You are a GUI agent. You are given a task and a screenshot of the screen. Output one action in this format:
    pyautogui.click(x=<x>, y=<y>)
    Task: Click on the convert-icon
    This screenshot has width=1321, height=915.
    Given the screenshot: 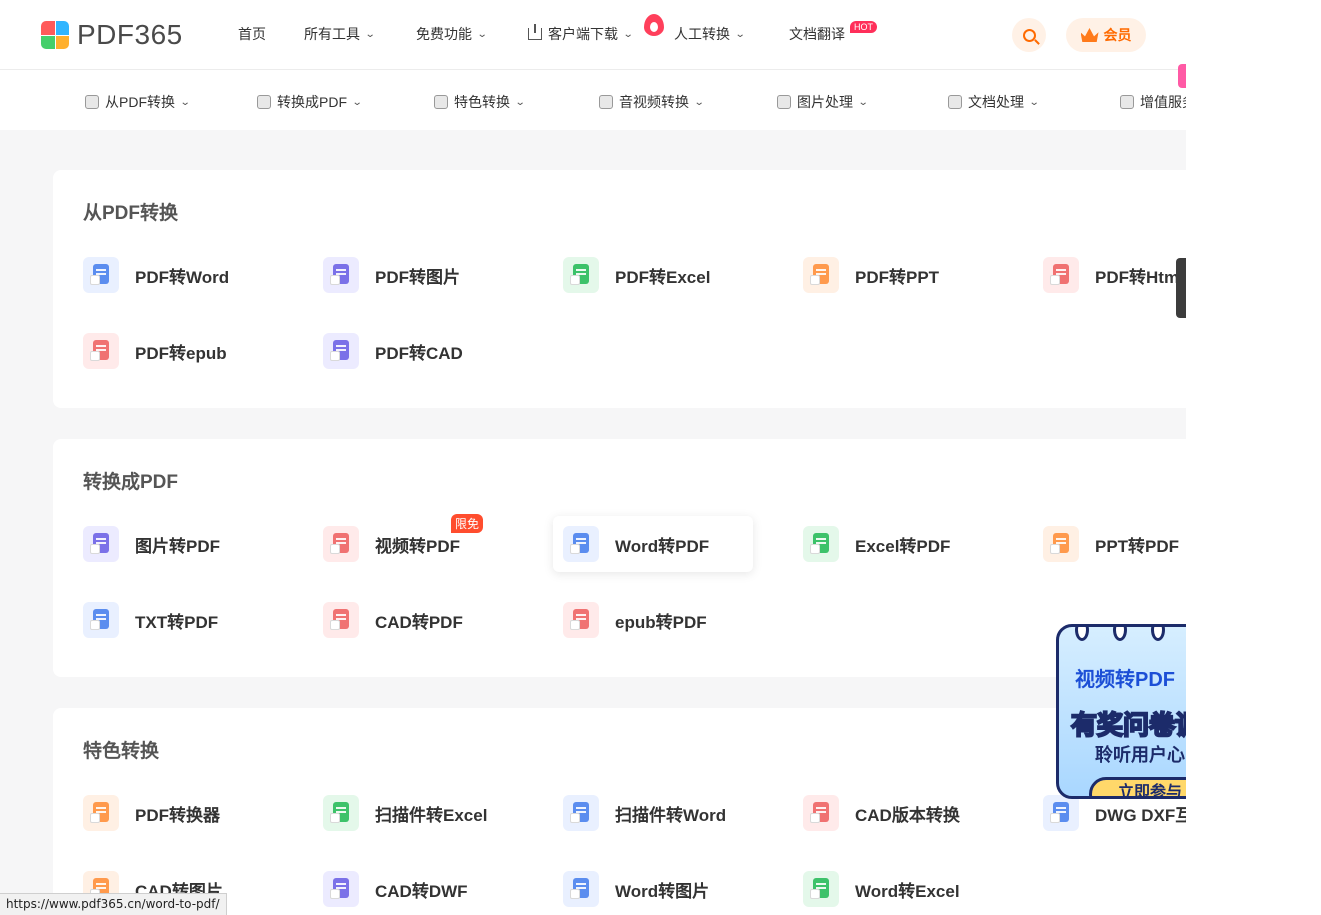 What is the action you would take?
    pyautogui.click(x=264, y=102)
    